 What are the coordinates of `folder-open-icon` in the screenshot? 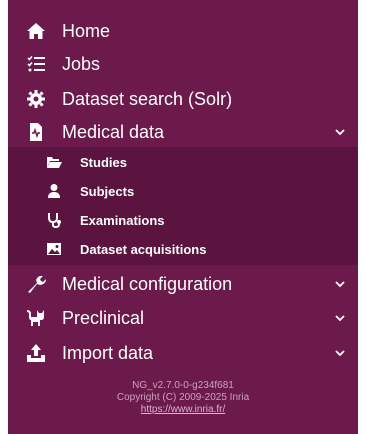 It's located at (54, 162).